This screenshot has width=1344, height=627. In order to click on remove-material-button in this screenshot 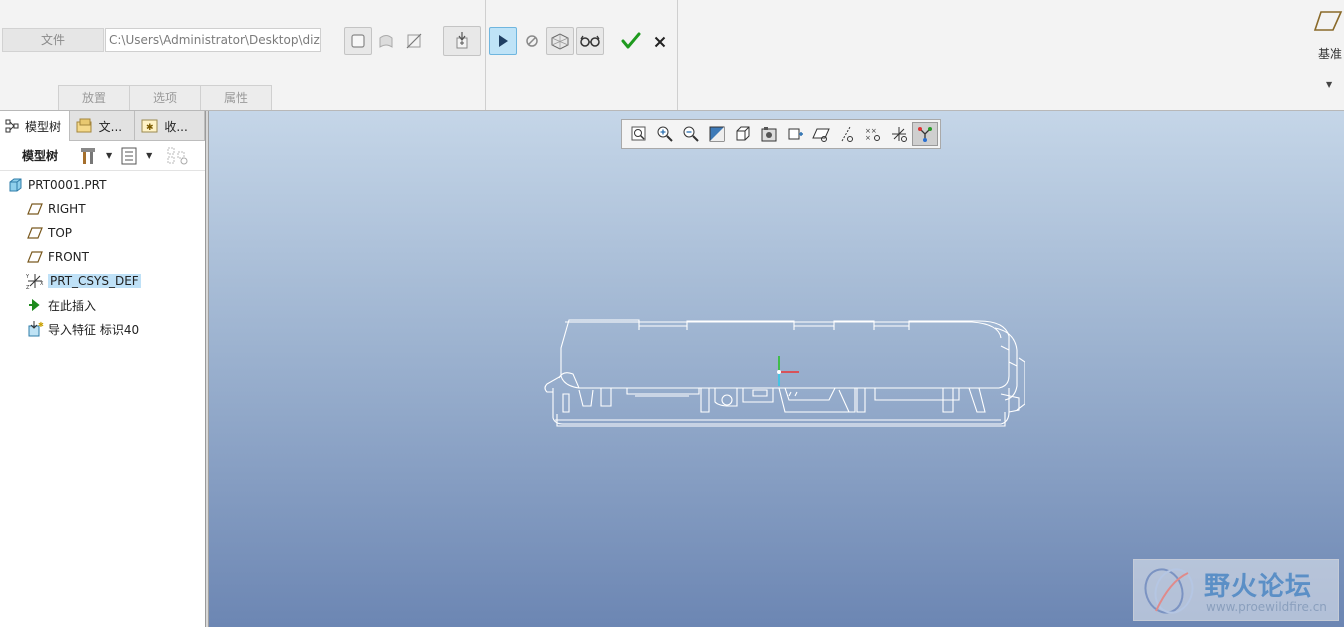, I will do `click(414, 41)`.